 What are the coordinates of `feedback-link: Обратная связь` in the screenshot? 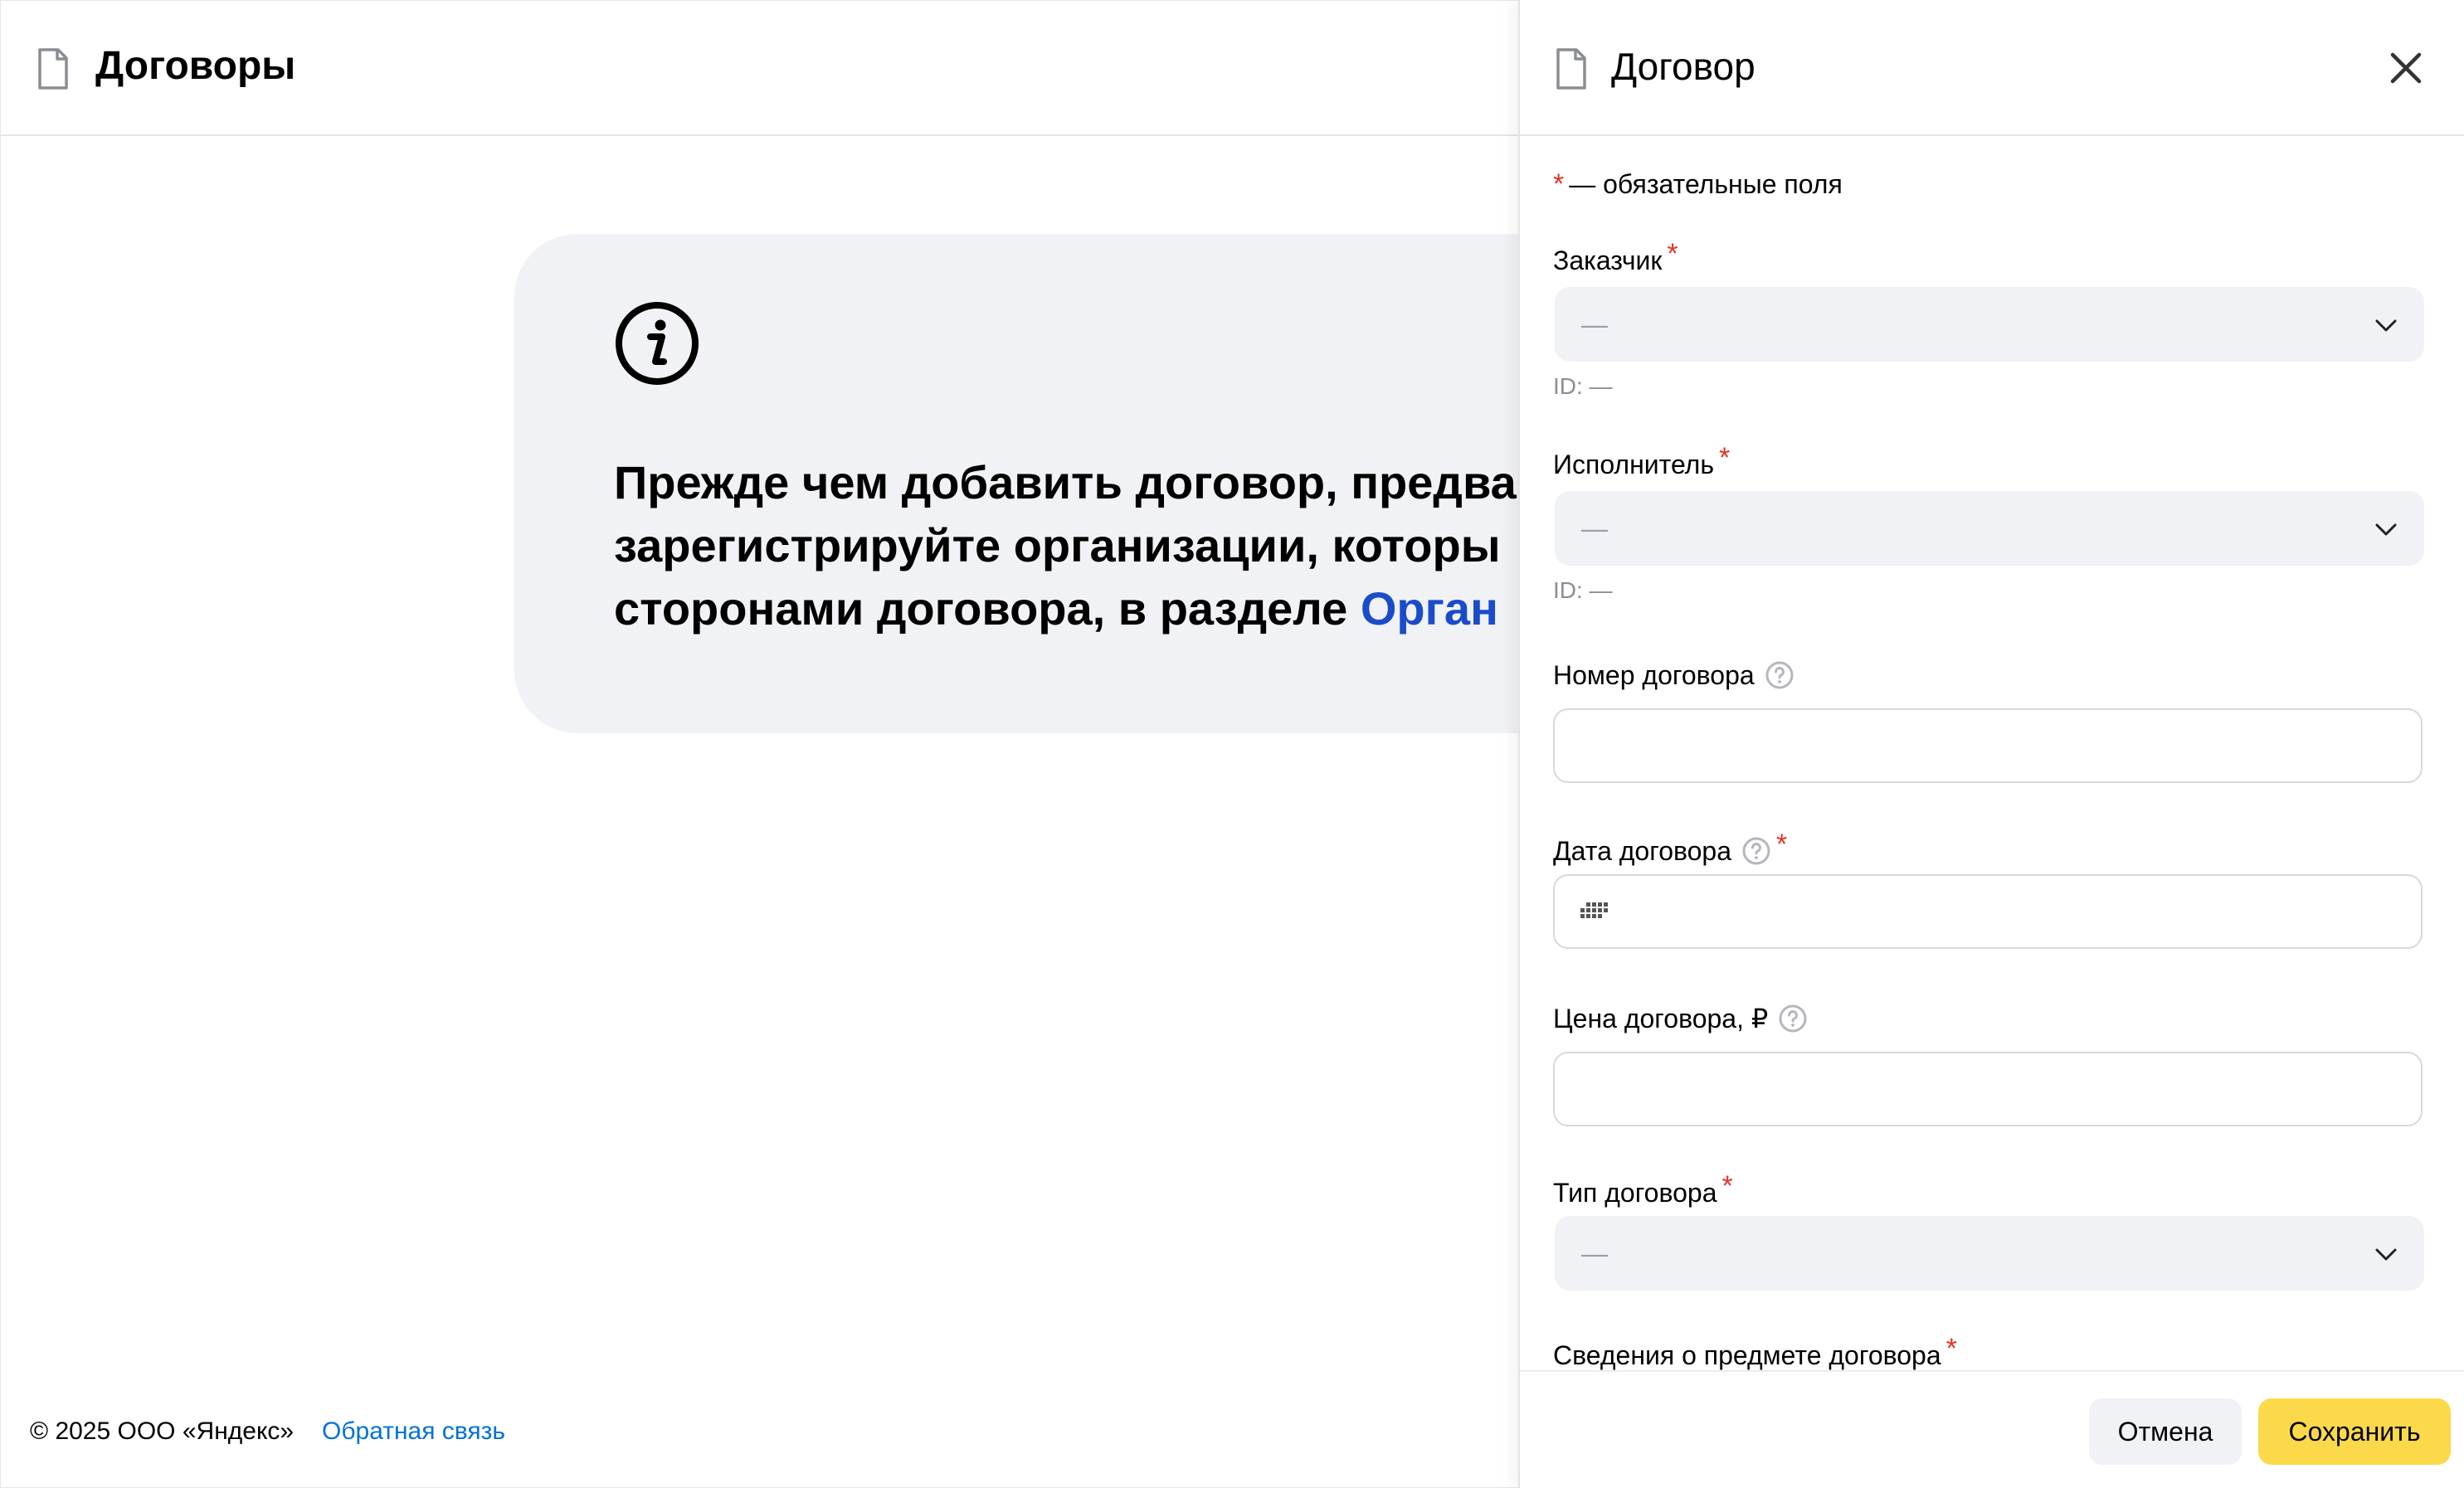 It's located at (413, 1431).